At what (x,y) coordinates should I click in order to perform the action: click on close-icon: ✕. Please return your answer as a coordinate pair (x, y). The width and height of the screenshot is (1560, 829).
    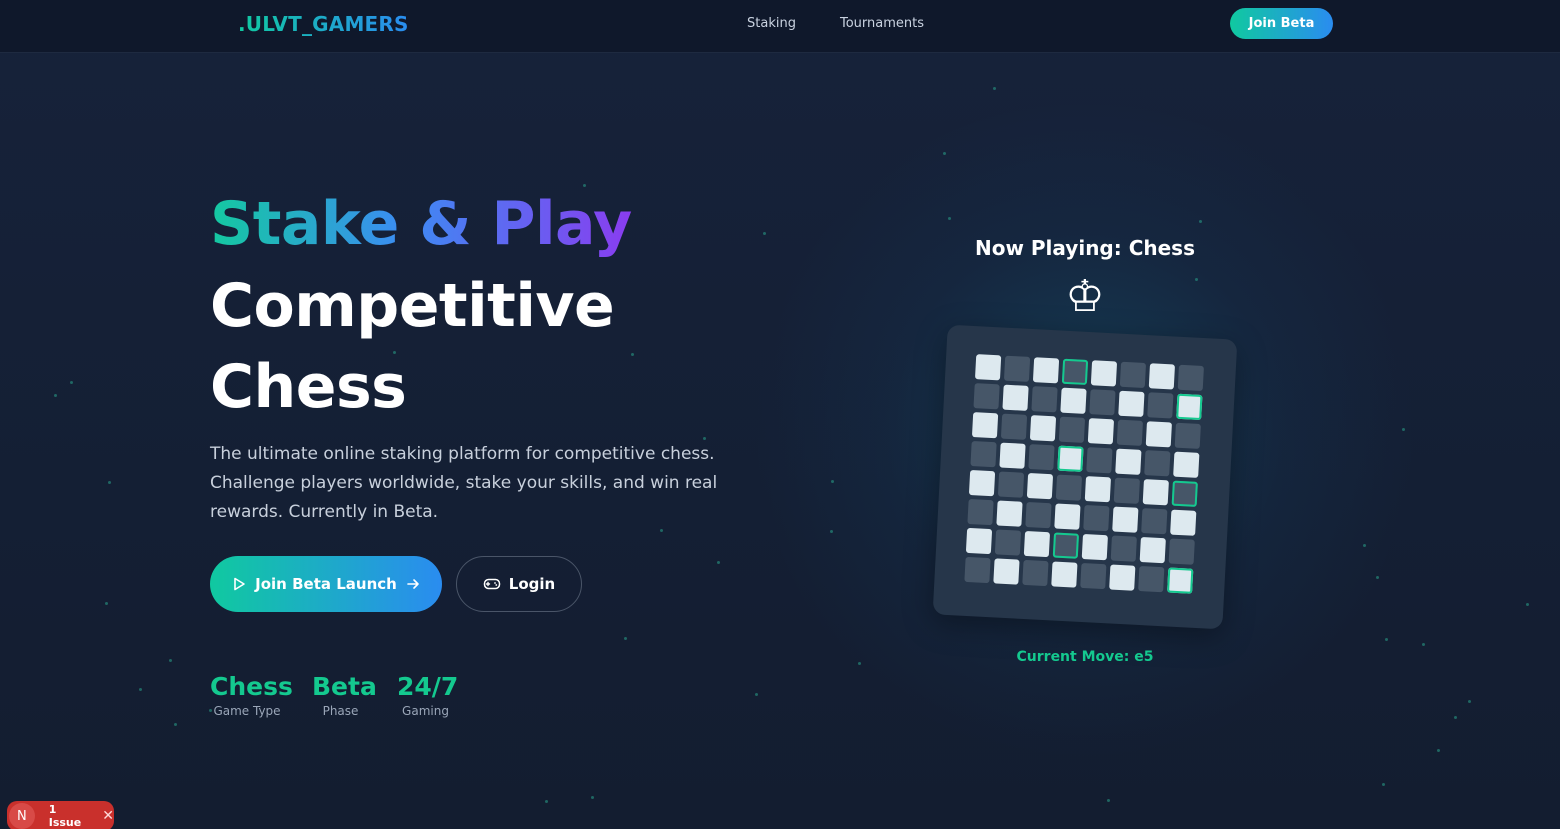
    Looking at the image, I should click on (108, 816).